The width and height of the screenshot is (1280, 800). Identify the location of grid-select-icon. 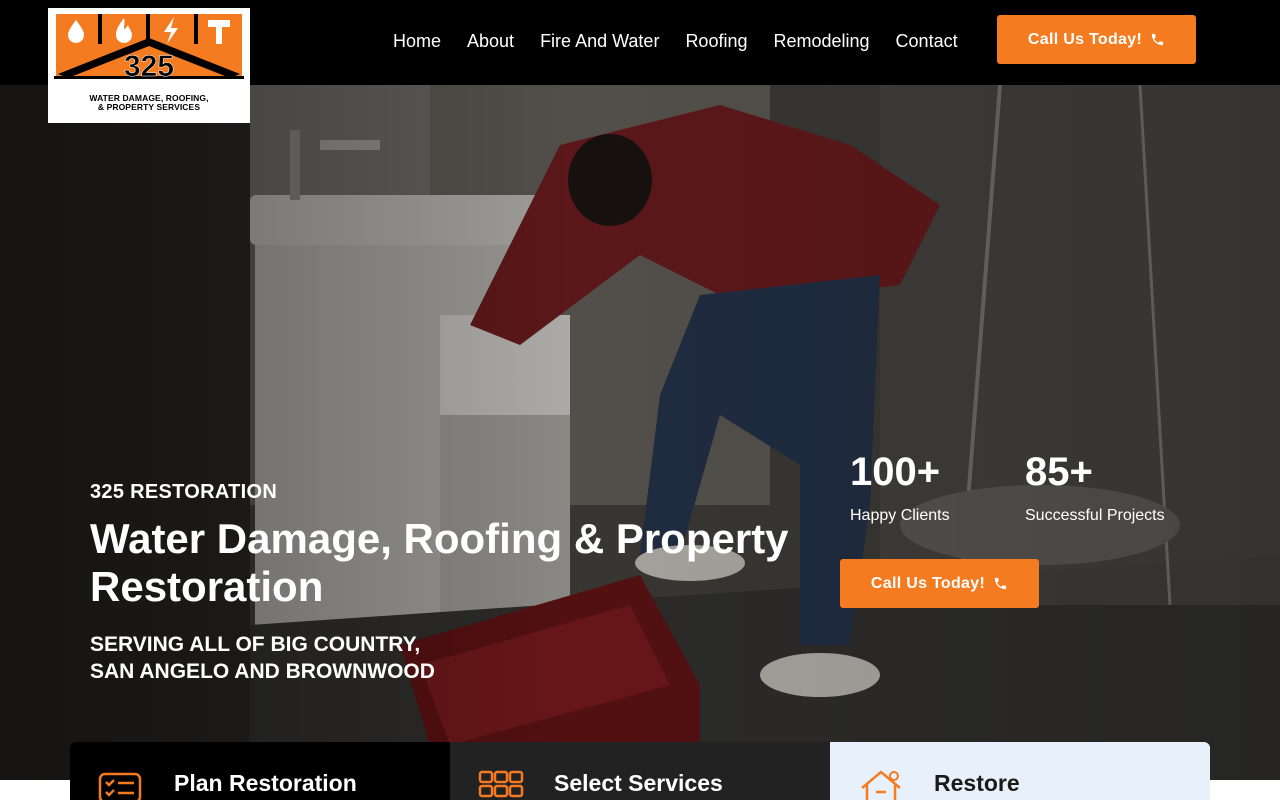
(501, 784).